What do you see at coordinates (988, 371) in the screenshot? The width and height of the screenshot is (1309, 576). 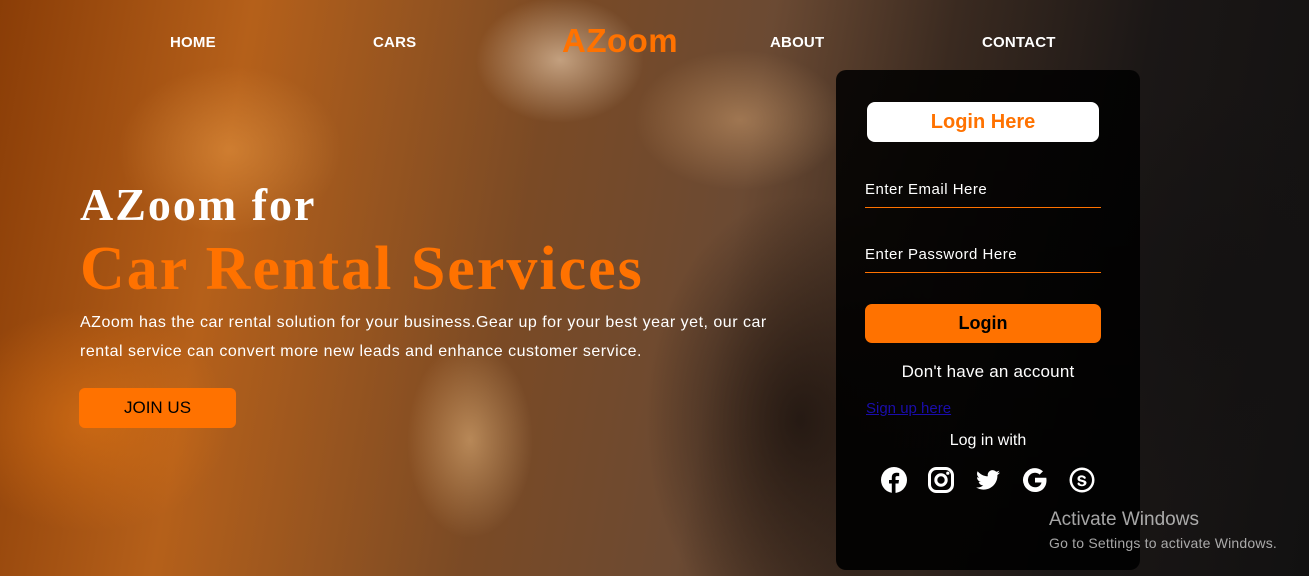 I see `no-account-text: Don't have an account` at bounding box center [988, 371].